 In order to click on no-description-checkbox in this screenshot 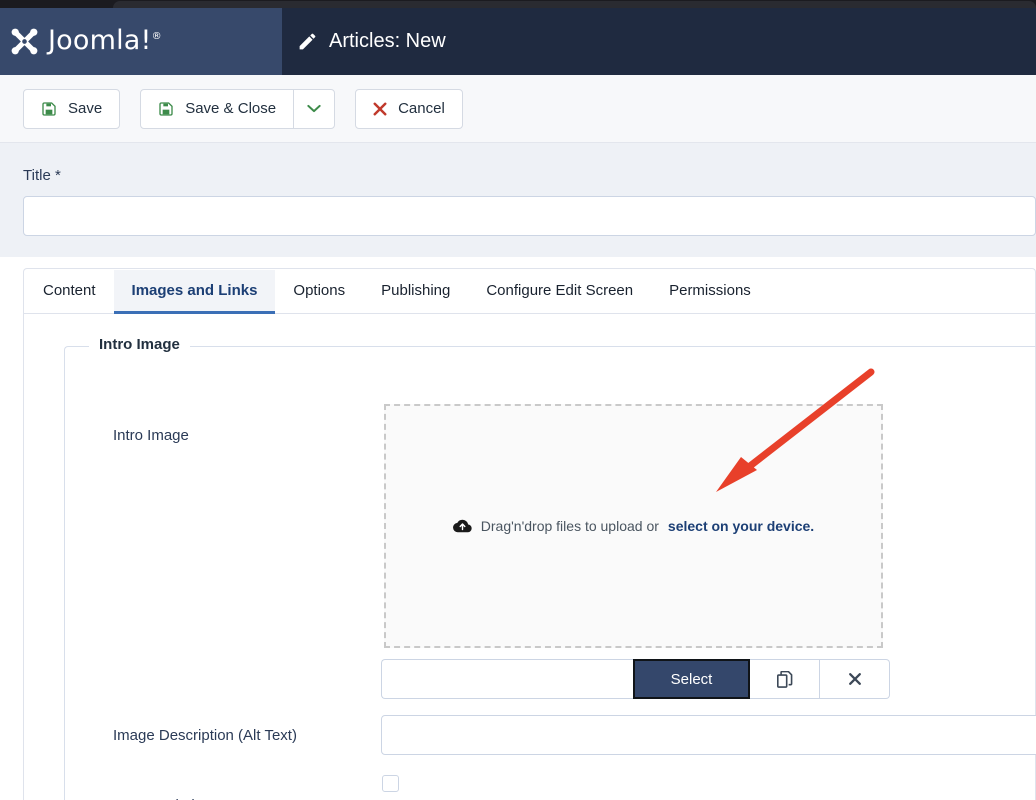, I will do `click(390, 783)`.